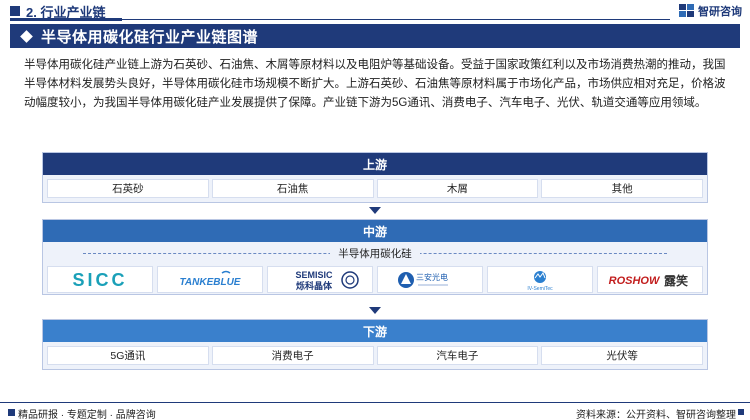 Image resolution: width=750 pixels, height=420 pixels. Describe the element at coordinates (128, 355) in the screenshot. I see `downstream-item: 5G通讯` at that location.